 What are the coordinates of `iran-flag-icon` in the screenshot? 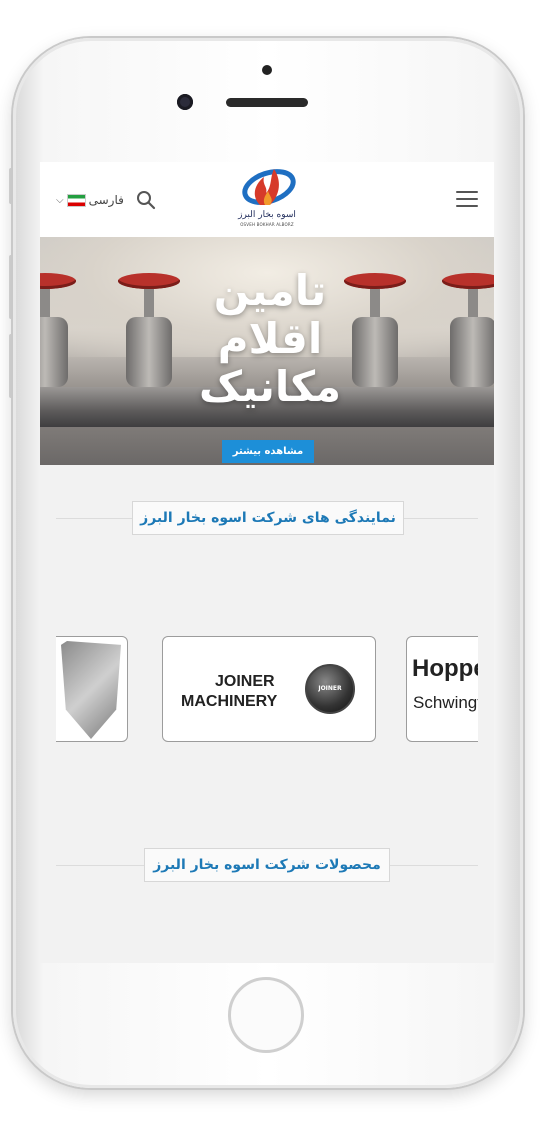 It's located at (76, 200).